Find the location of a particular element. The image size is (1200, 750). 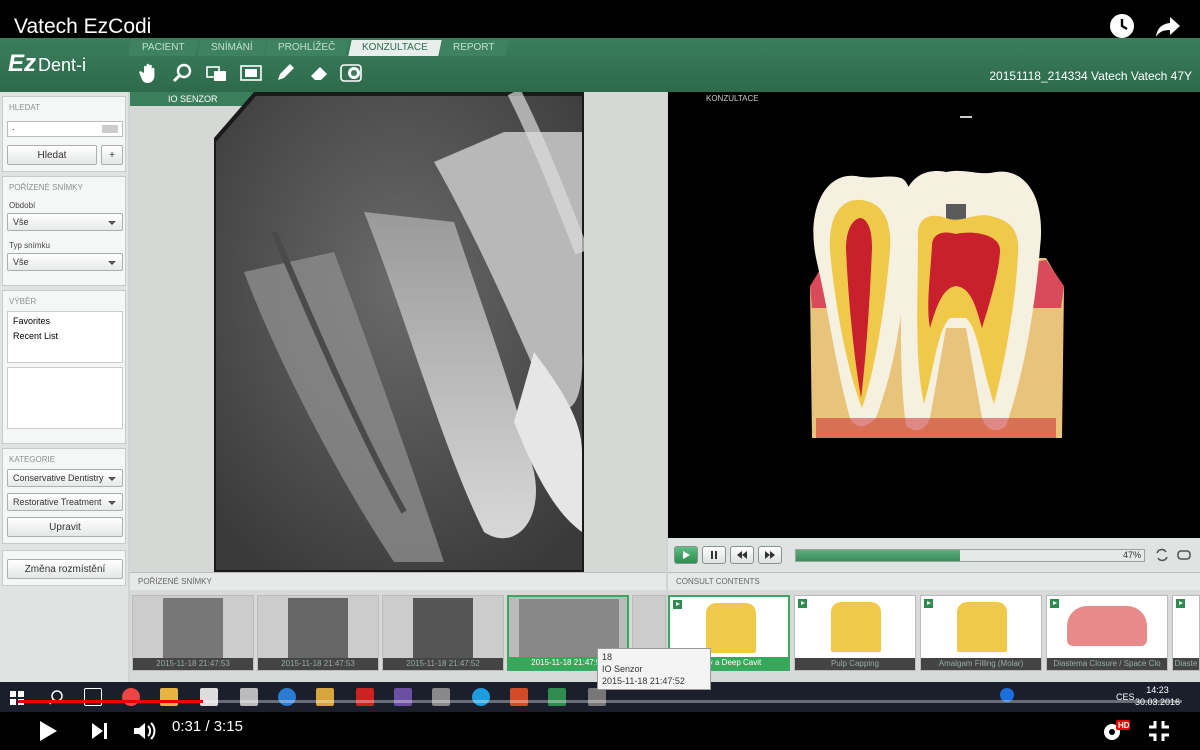

contacts-icon is located at coordinates (325, 697).